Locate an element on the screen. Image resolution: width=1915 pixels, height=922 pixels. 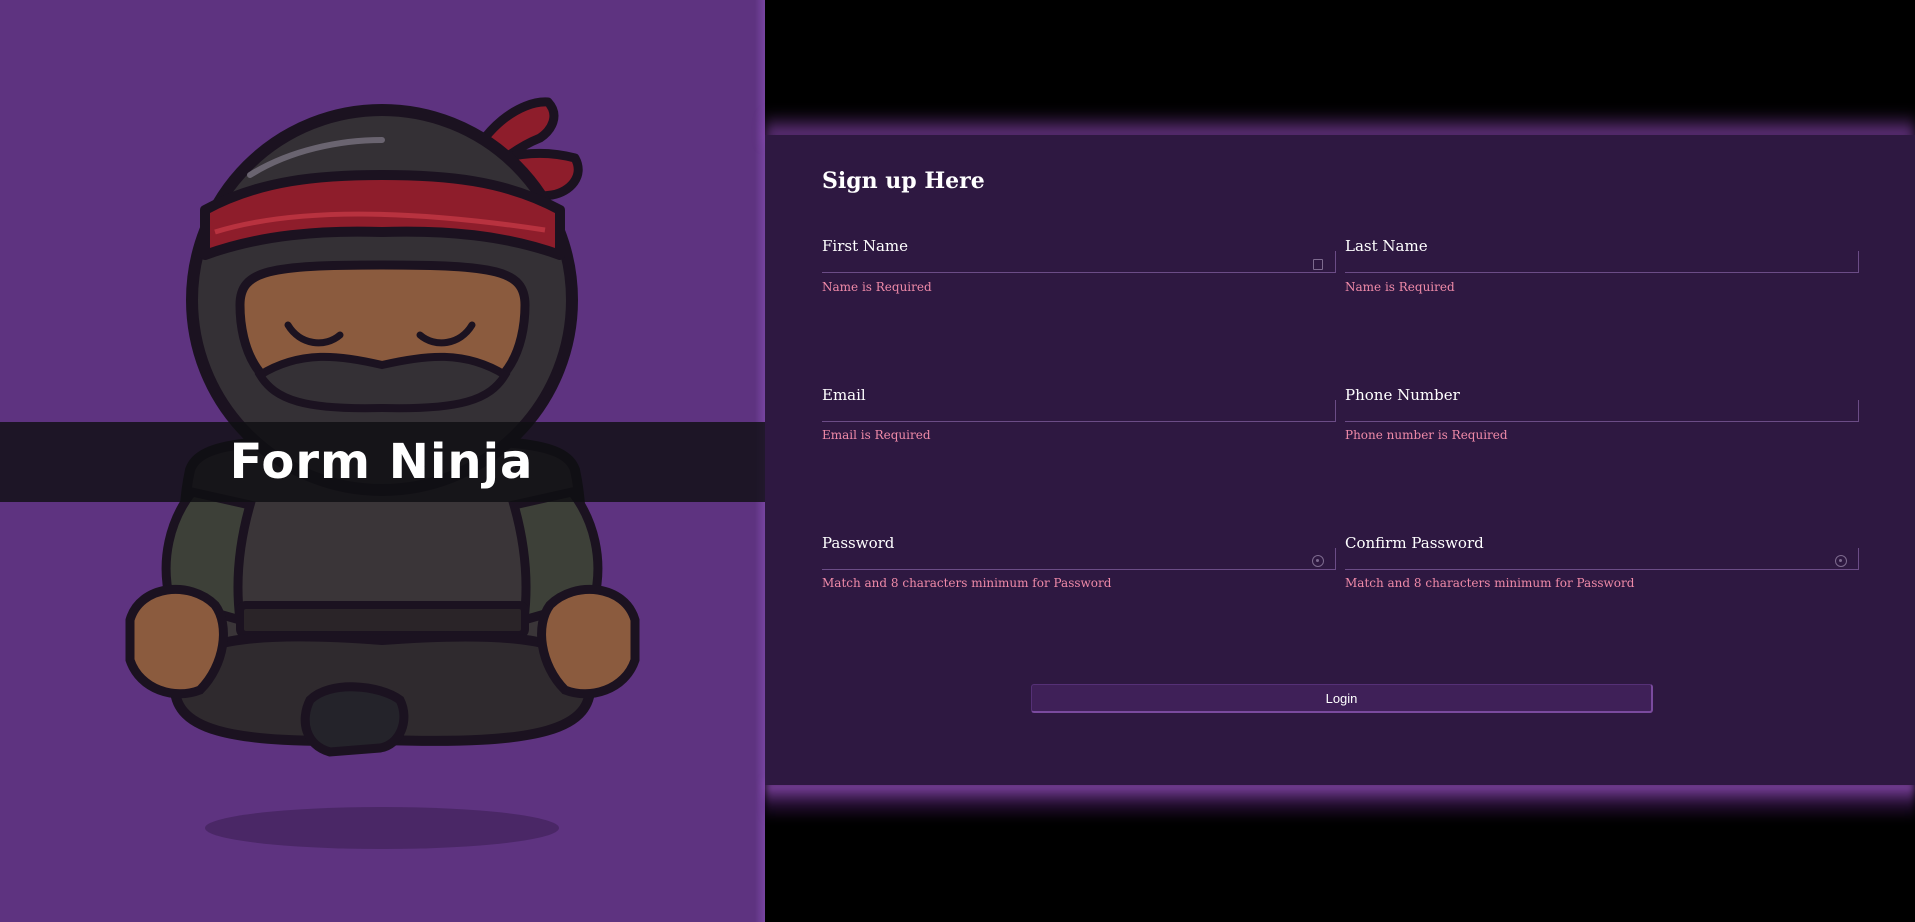
phone-error: Phone number is Required is located at coordinates (1426, 435).